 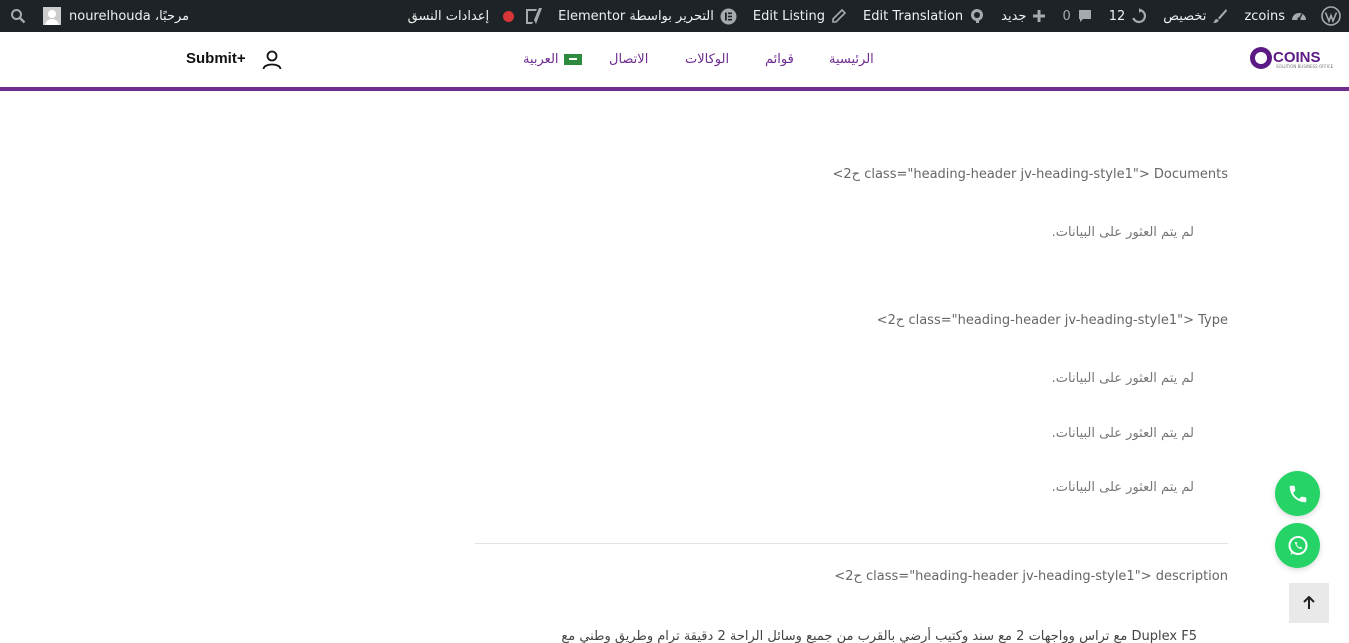 I want to click on whatsapp-button, so click(x=1297, y=545).